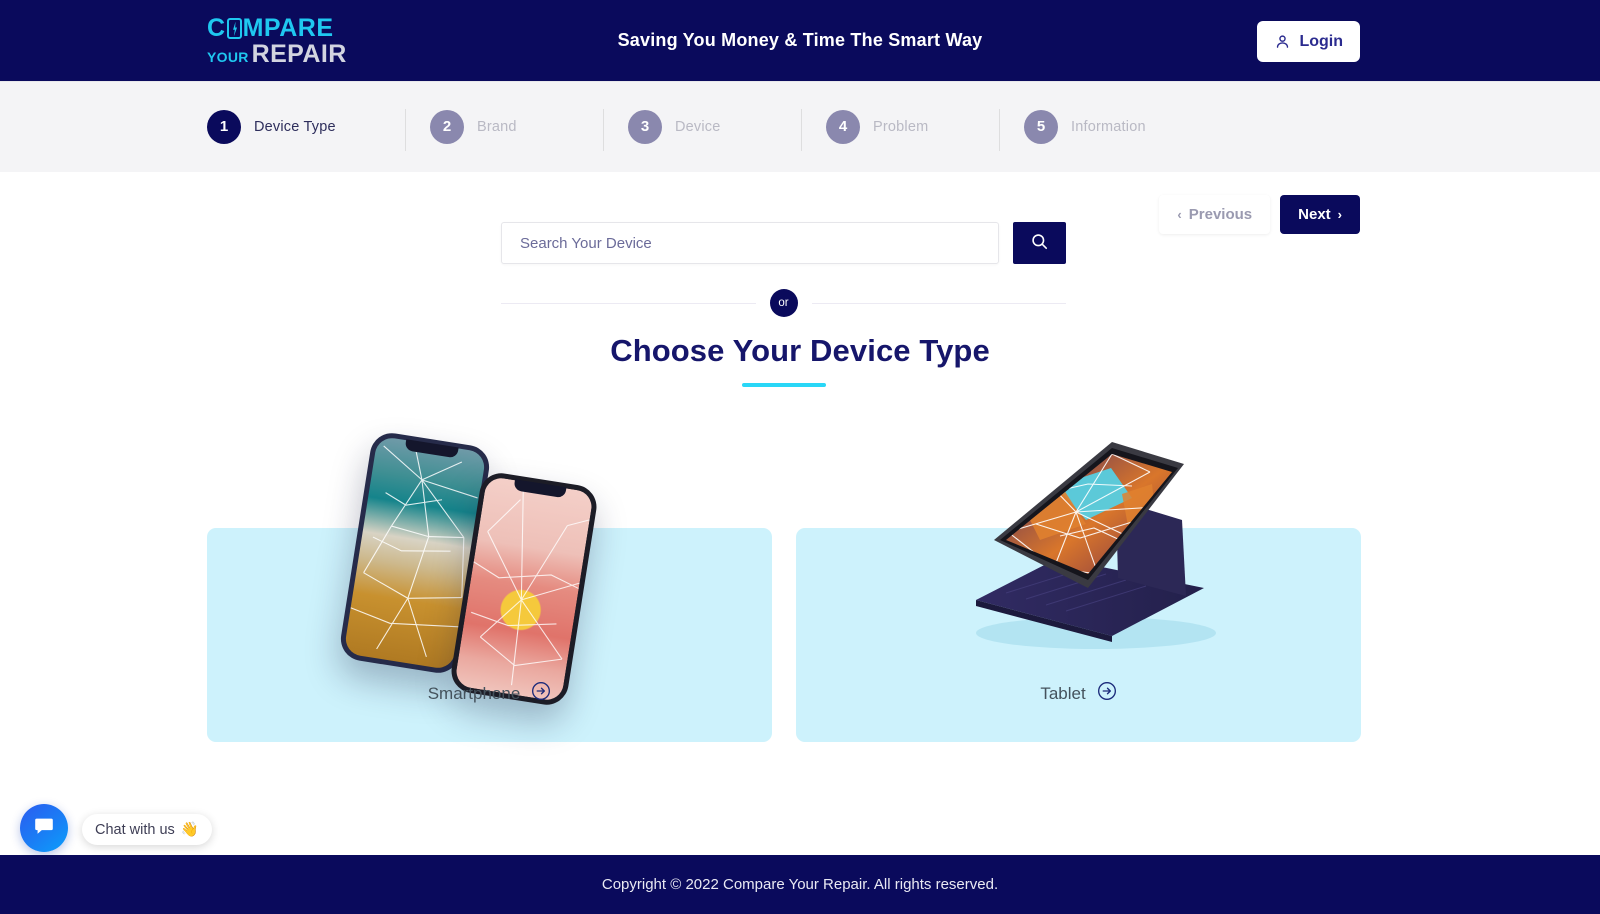 This screenshot has width=1600, height=914. What do you see at coordinates (1220, 214) in the screenshot?
I see `previous-button-label: Previous` at bounding box center [1220, 214].